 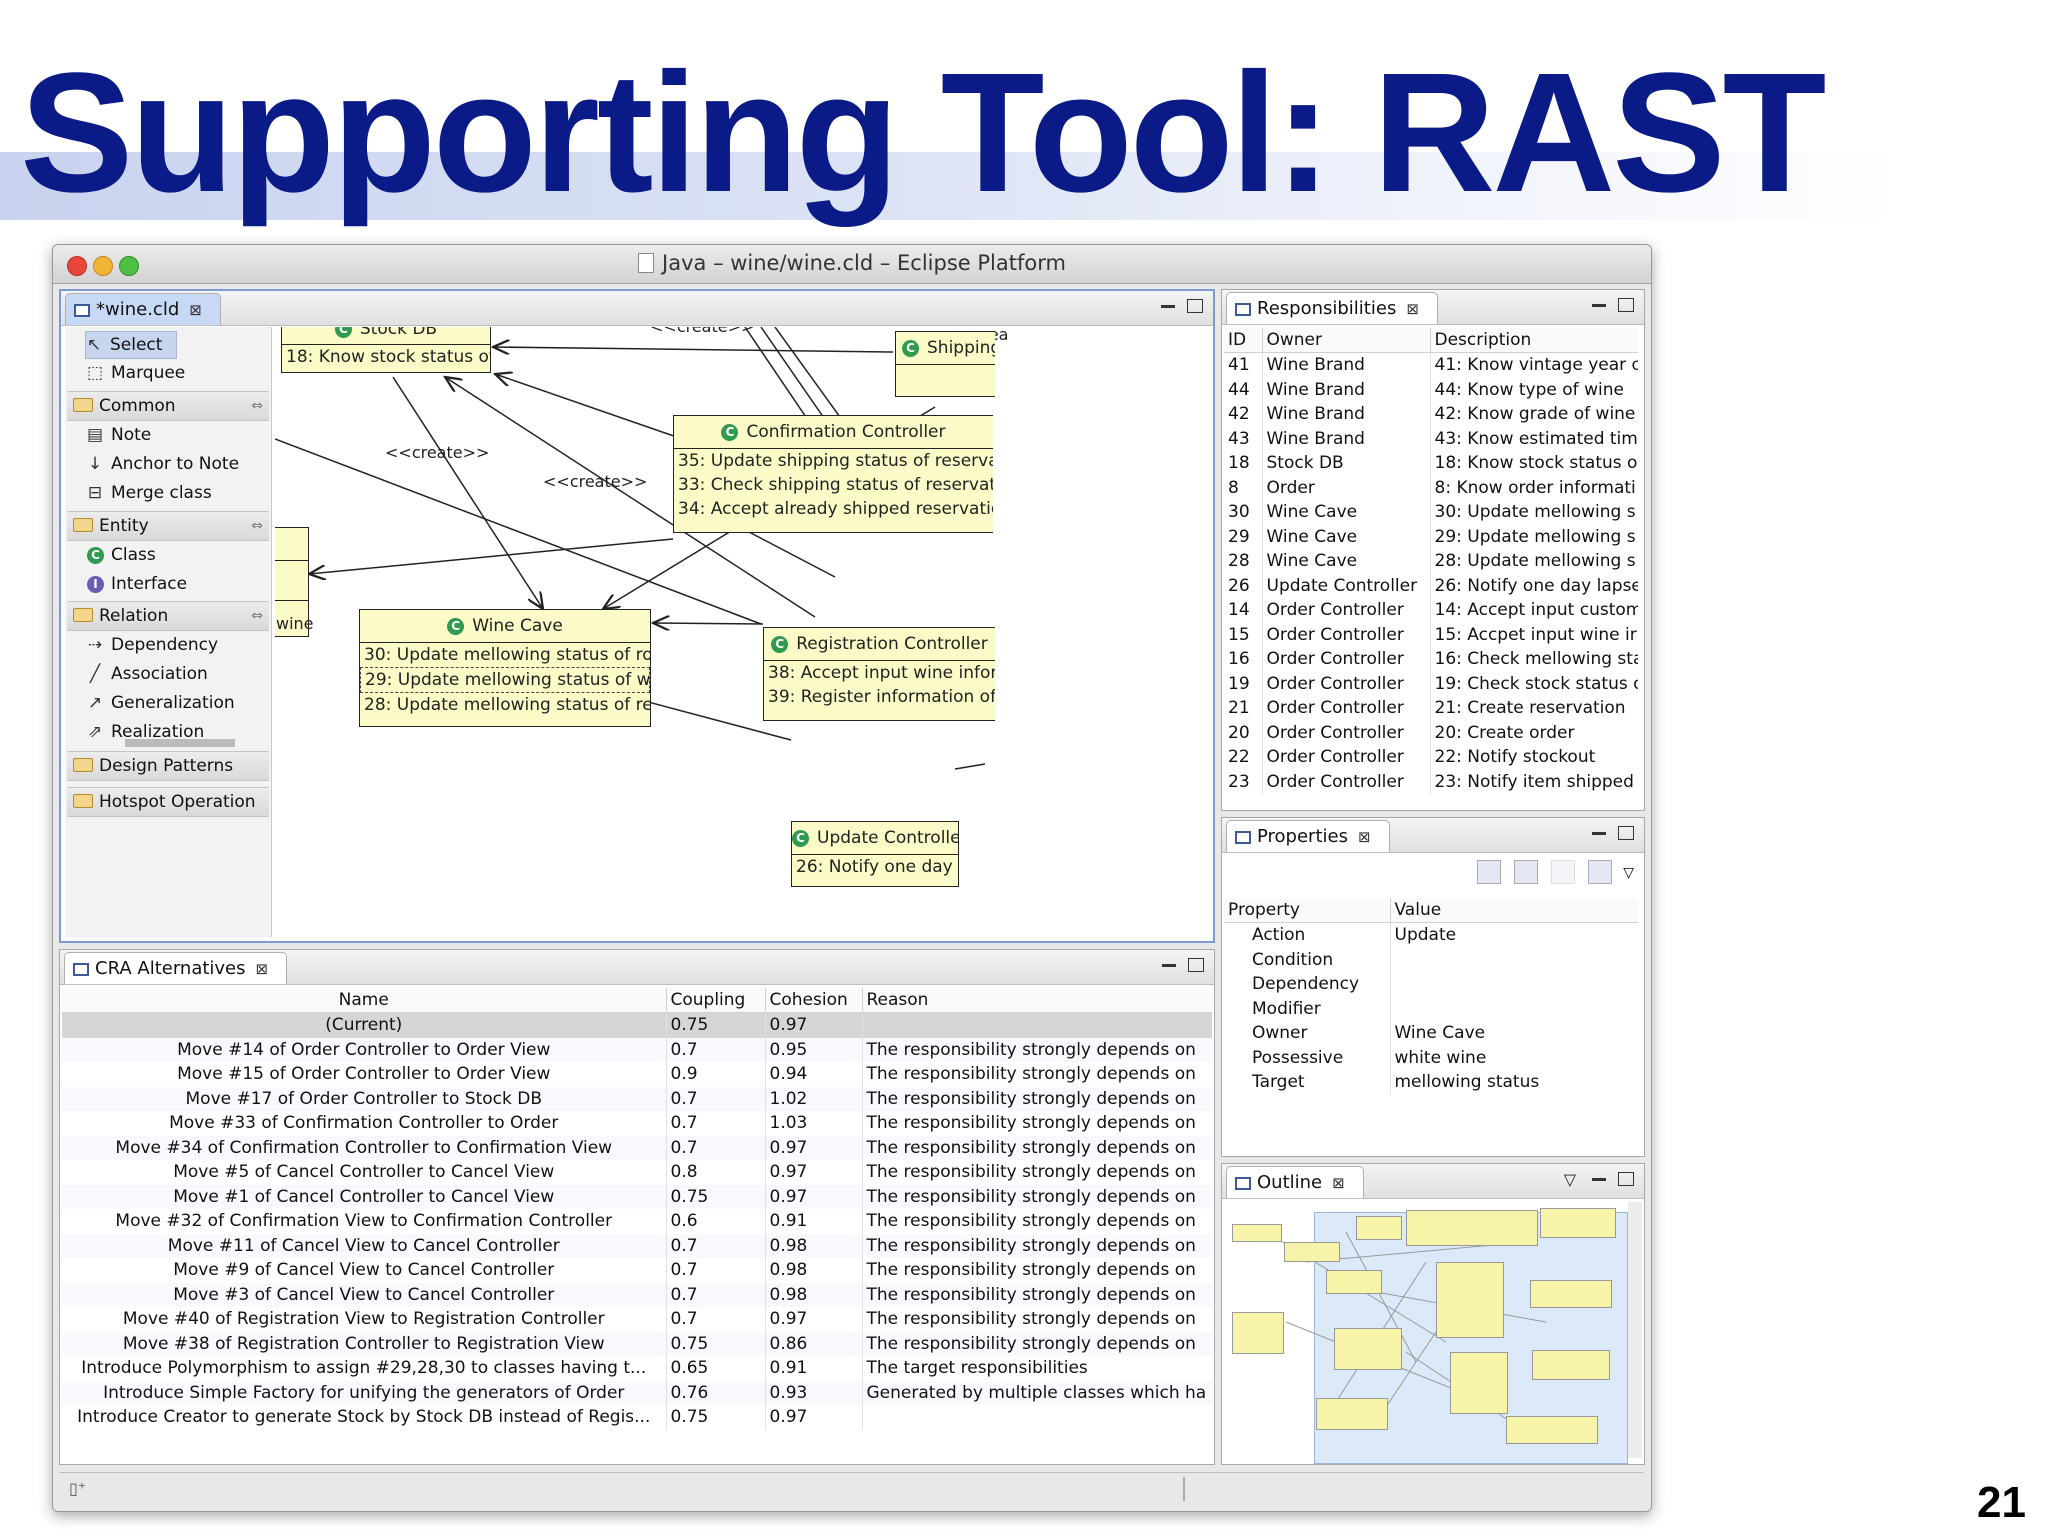 I want to click on tab-responsibilities: Responsibilities ⊠, so click(x=1332, y=308).